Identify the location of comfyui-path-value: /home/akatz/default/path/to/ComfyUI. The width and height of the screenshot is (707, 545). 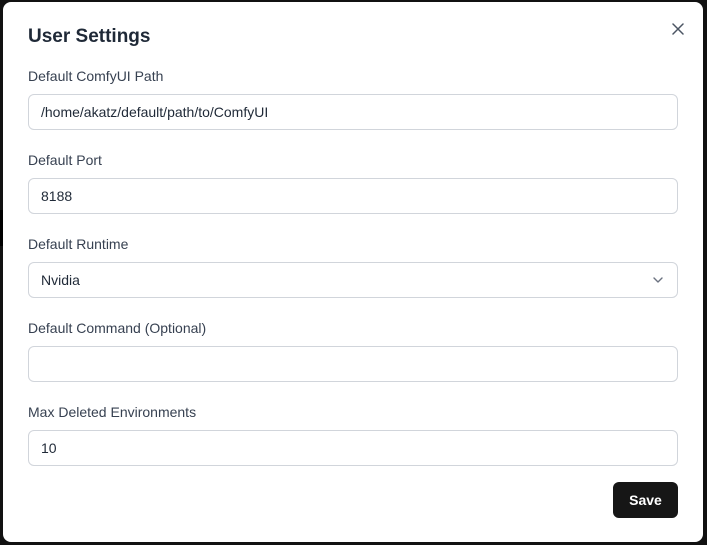
(155, 112).